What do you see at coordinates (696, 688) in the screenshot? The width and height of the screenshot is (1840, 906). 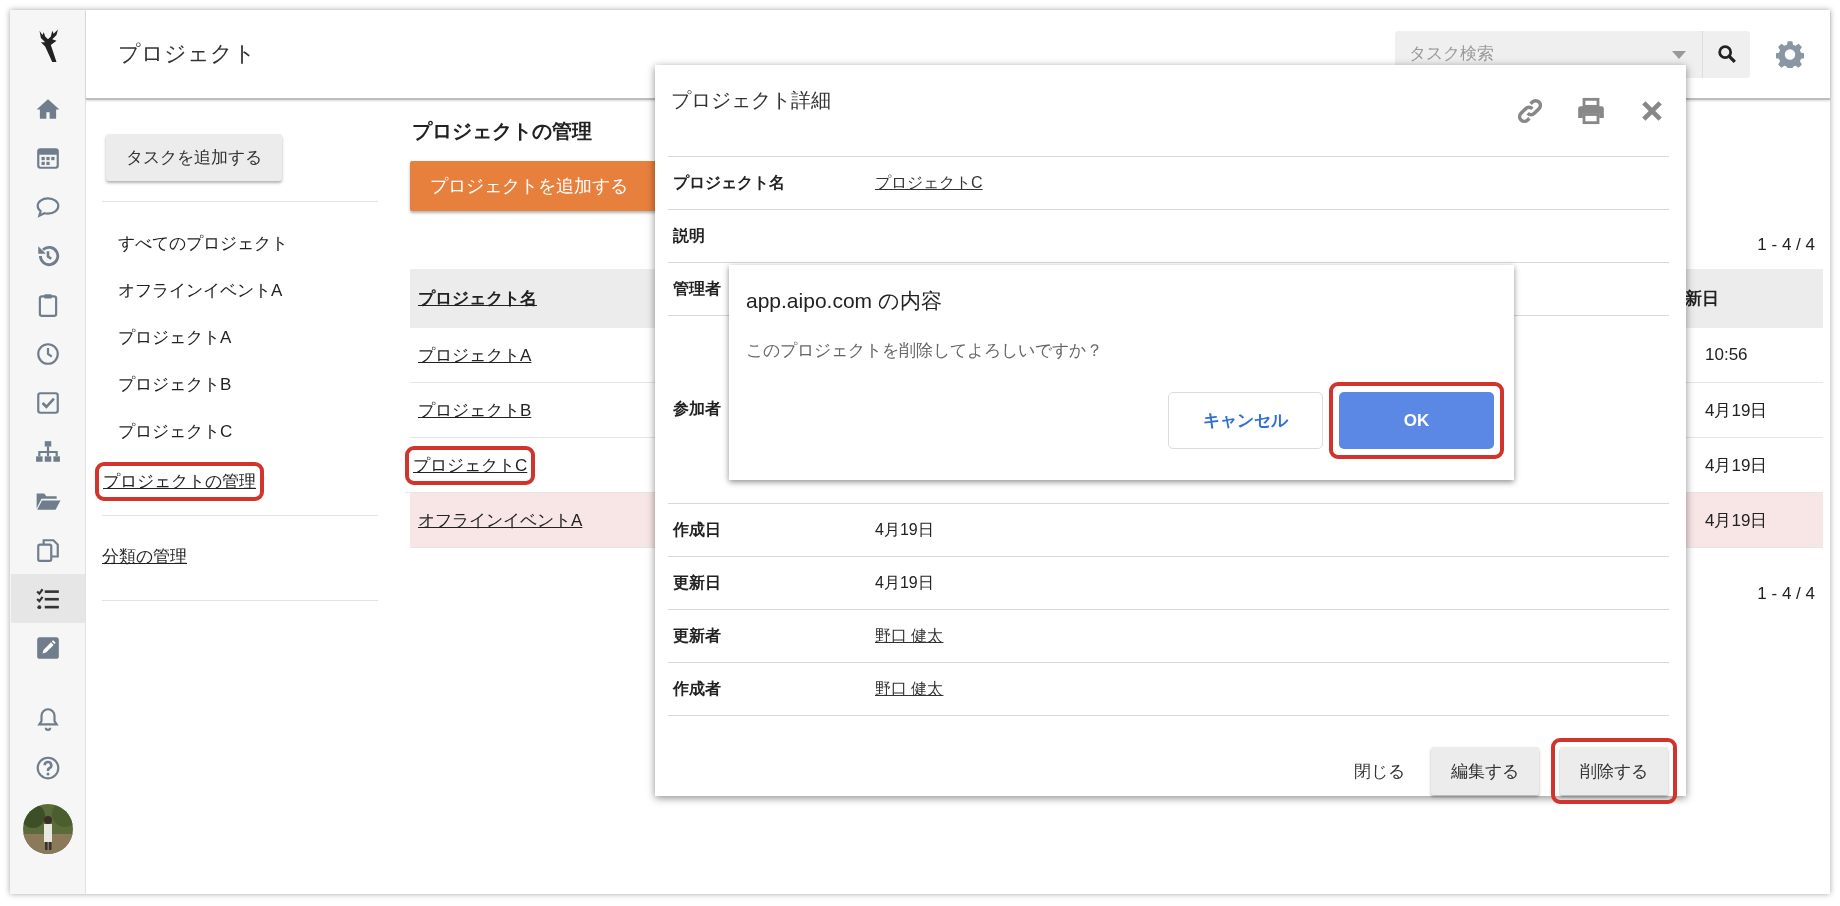 I see `field-label: 作成者` at bounding box center [696, 688].